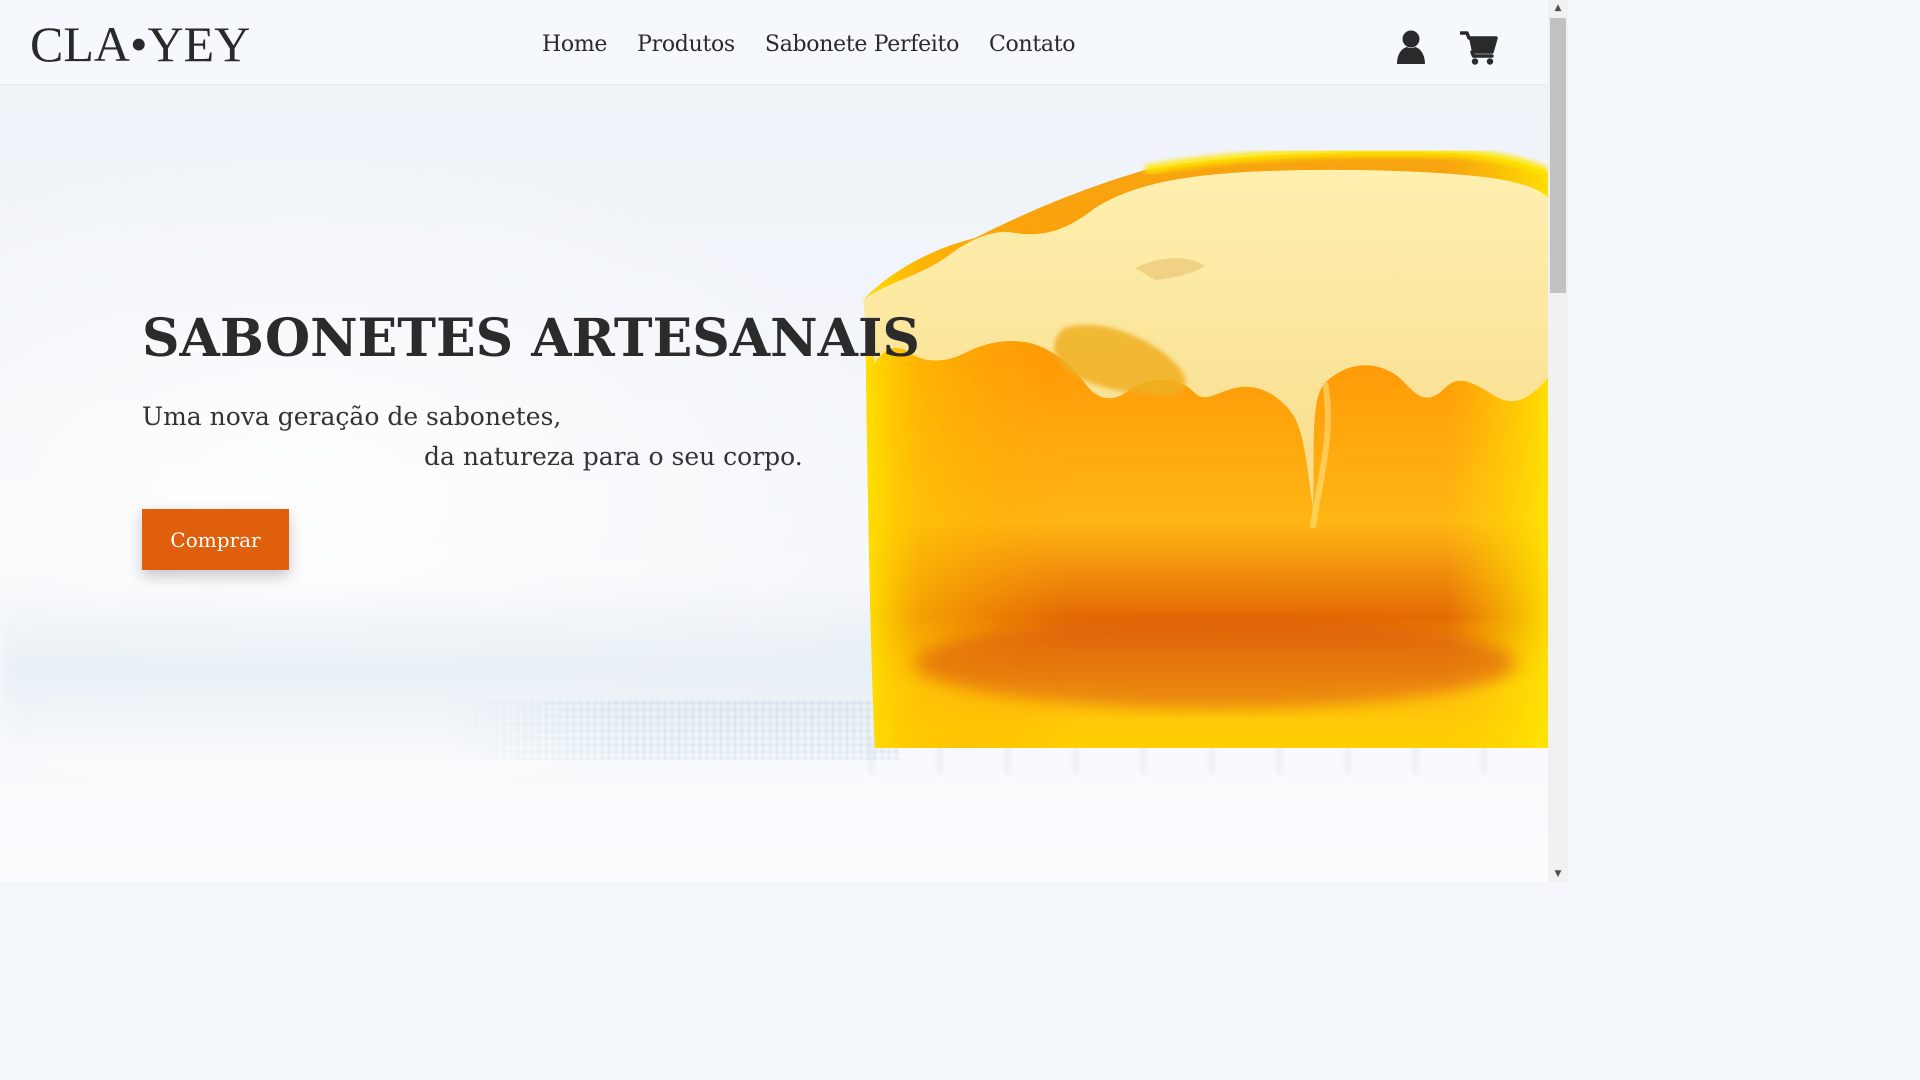 The width and height of the screenshot is (1920, 1080). I want to click on hero-subtitle-line2: da natureza para o seu corpo., so click(613, 456).